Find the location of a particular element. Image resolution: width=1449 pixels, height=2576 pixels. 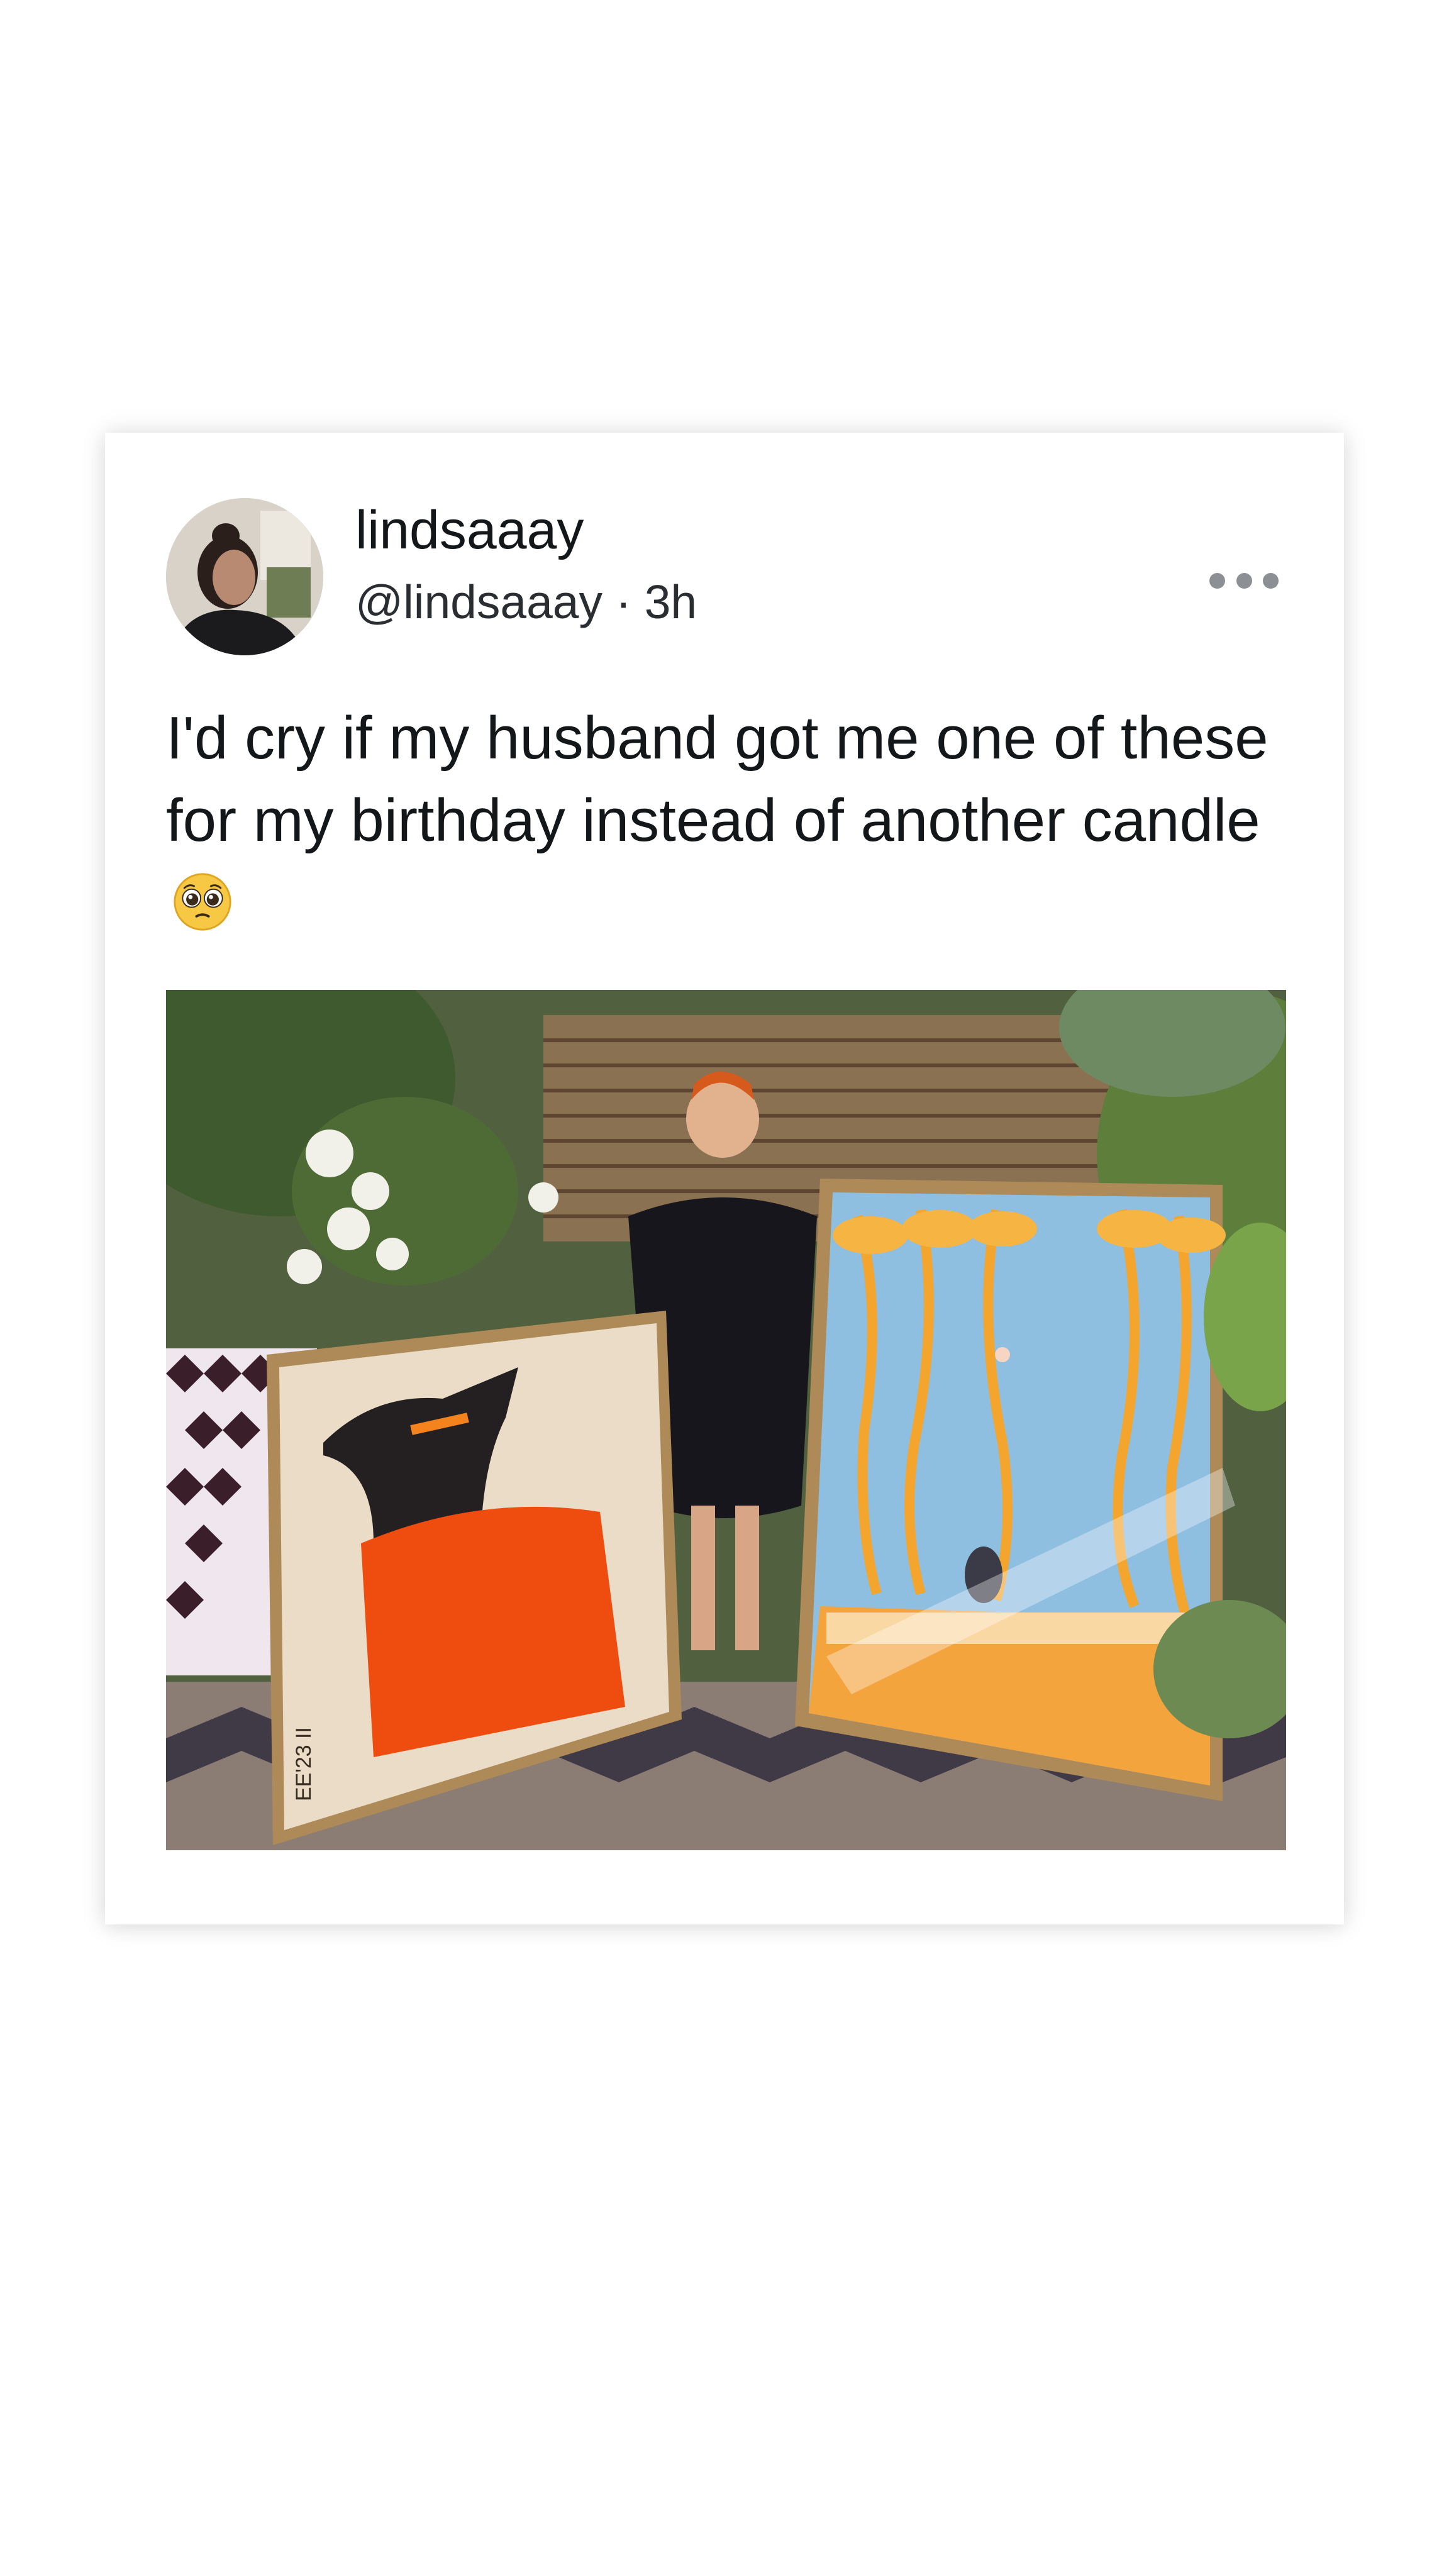

avatar is located at coordinates (244, 576).